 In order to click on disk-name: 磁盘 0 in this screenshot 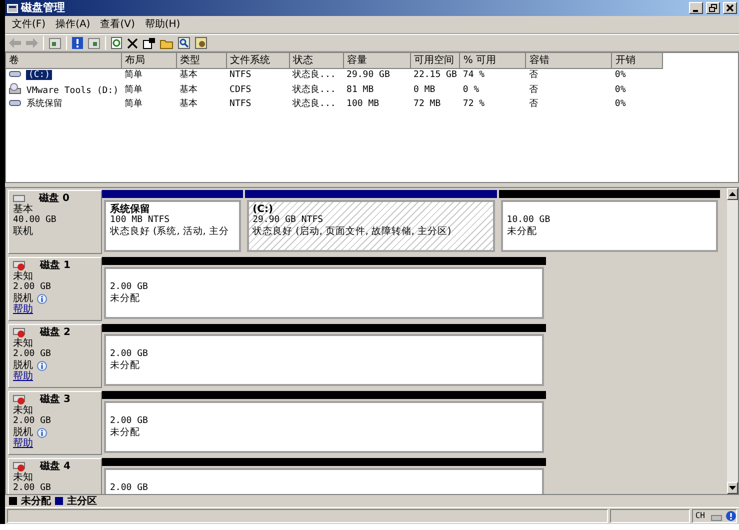, I will do `click(54, 198)`.